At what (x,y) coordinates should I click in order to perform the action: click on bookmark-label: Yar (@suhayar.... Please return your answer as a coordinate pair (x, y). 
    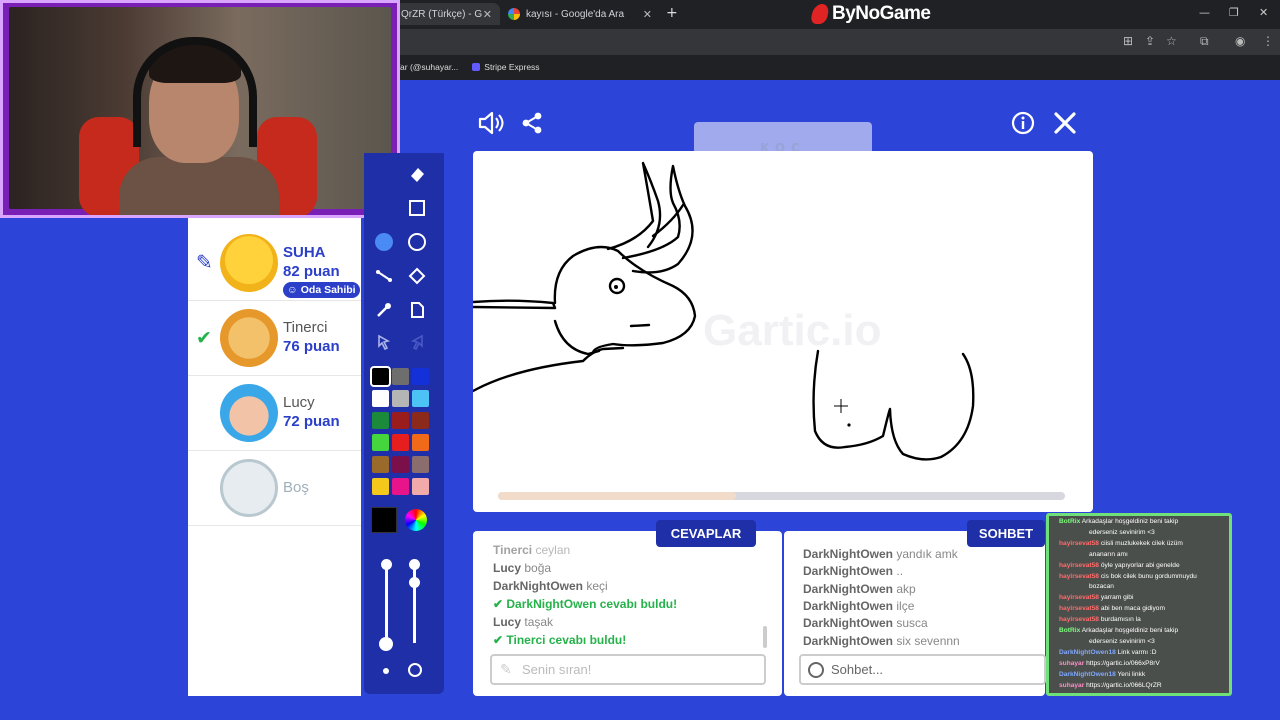
    Looking at the image, I should click on (427, 67).